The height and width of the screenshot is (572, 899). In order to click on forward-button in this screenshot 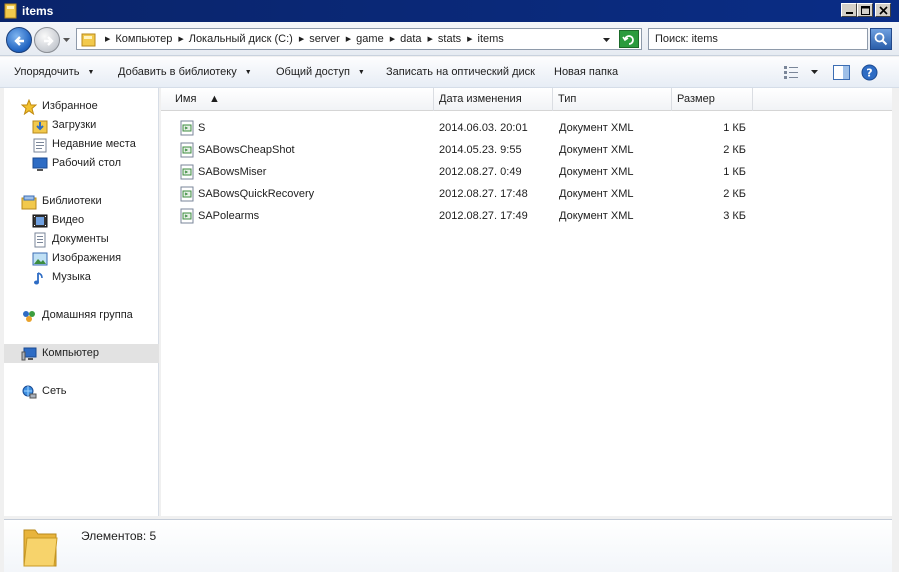, I will do `click(47, 40)`.